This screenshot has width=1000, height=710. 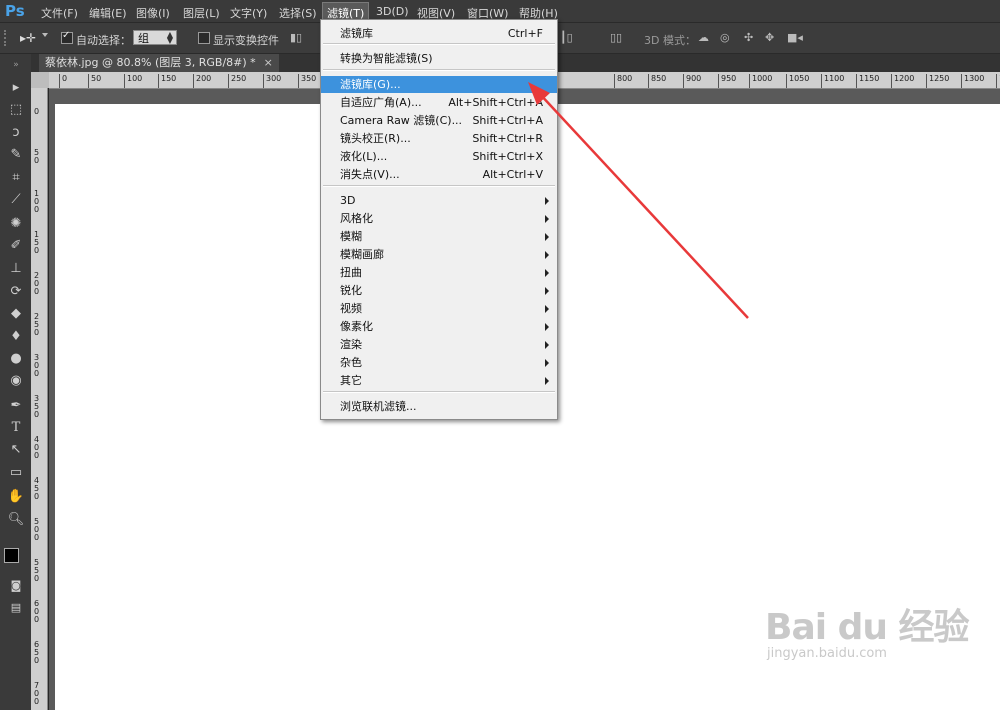 What do you see at coordinates (59, 13) in the screenshot?
I see `menu-file: 文件(F)` at bounding box center [59, 13].